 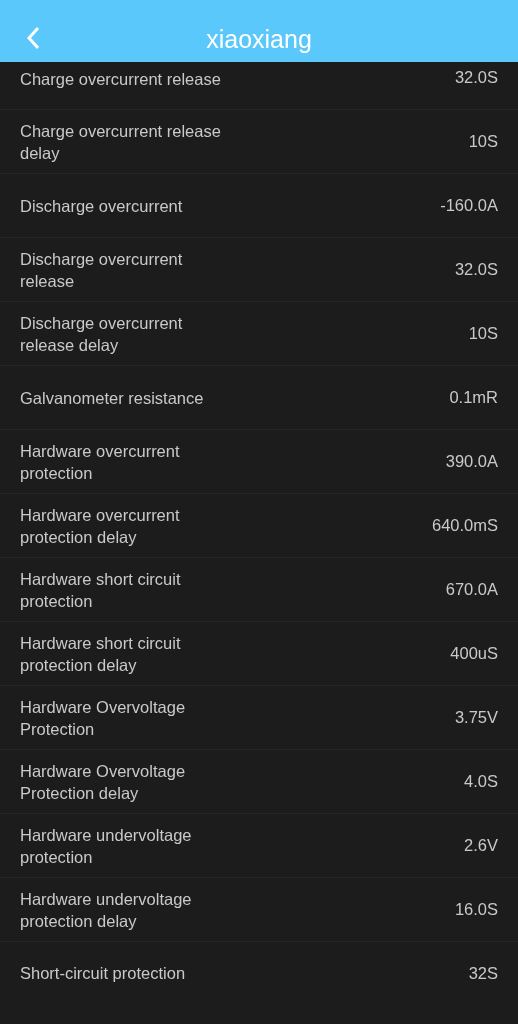 What do you see at coordinates (259, 270) in the screenshot?
I see `settings-row: Discharge overcurrent release 32.0S` at bounding box center [259, 270].